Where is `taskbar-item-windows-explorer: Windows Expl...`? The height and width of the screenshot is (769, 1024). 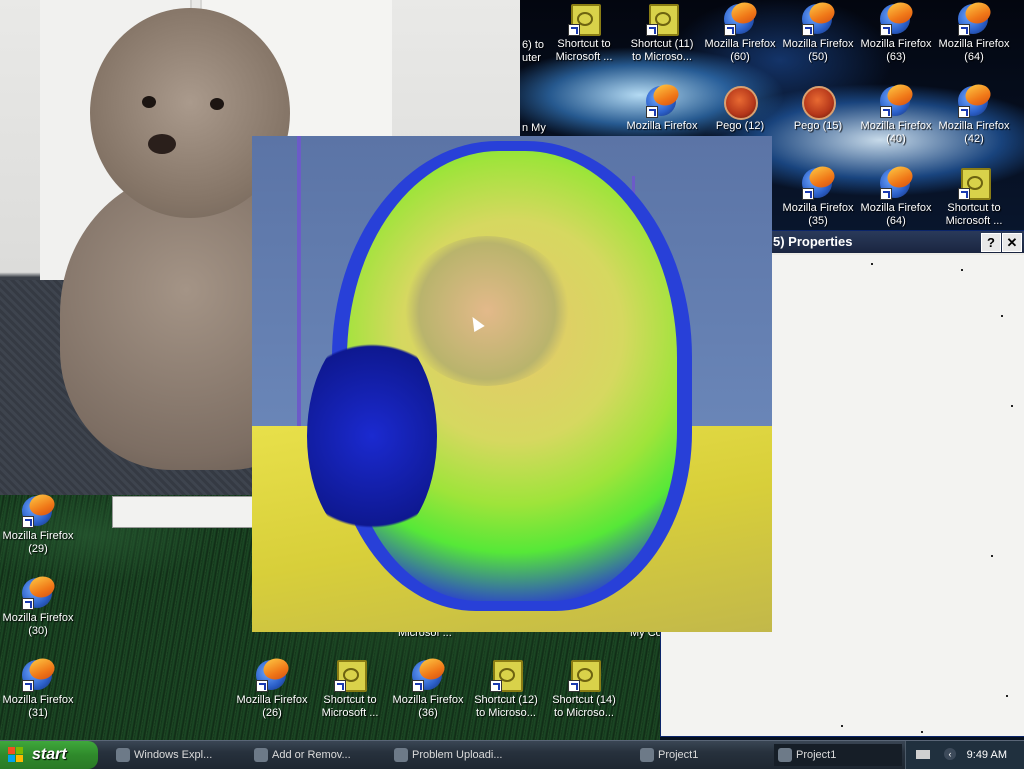 taskbar-item-windows-explorer: Windows Expl... is located at coordinates (176, 755).